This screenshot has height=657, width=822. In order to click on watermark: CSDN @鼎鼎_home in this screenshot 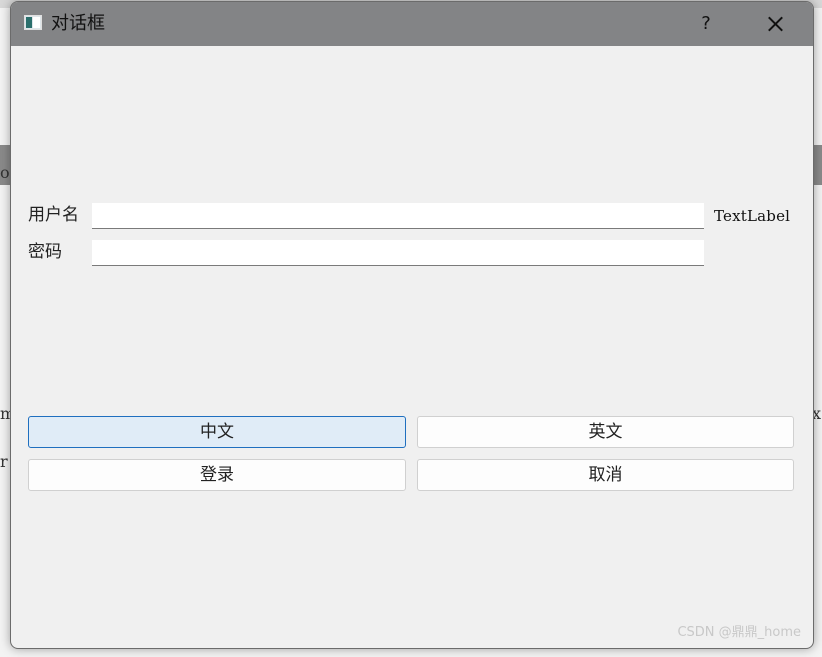, I will do `click(739, 632)`.